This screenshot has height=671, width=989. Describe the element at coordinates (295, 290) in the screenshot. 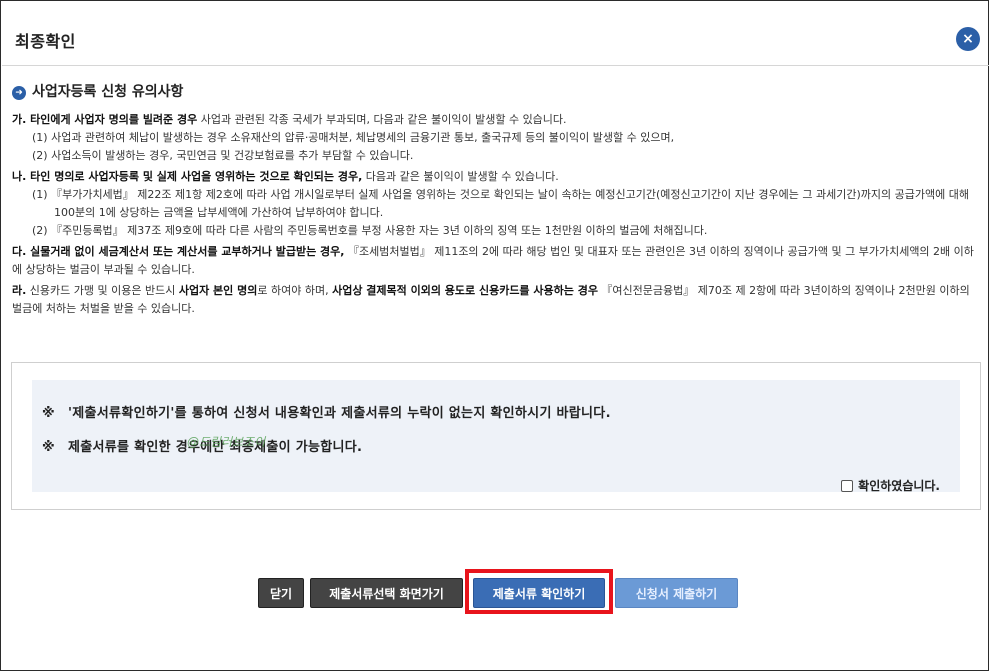

I see `notice-ra-text2: 로 하여야 하며,` at that location.